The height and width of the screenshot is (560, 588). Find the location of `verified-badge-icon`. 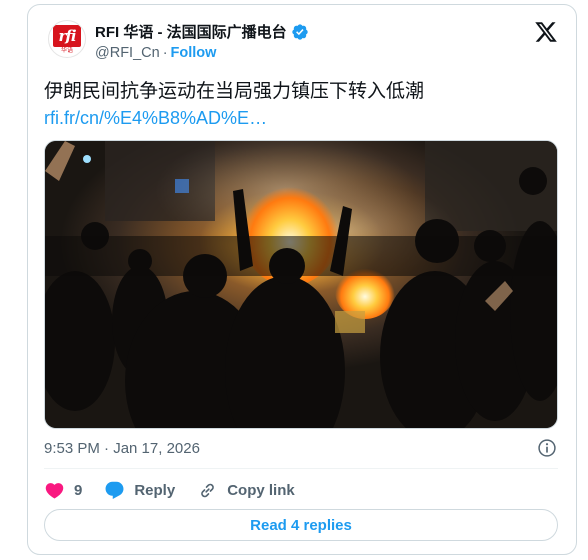

verified-badge-icon is located at coordinates (299, 31).